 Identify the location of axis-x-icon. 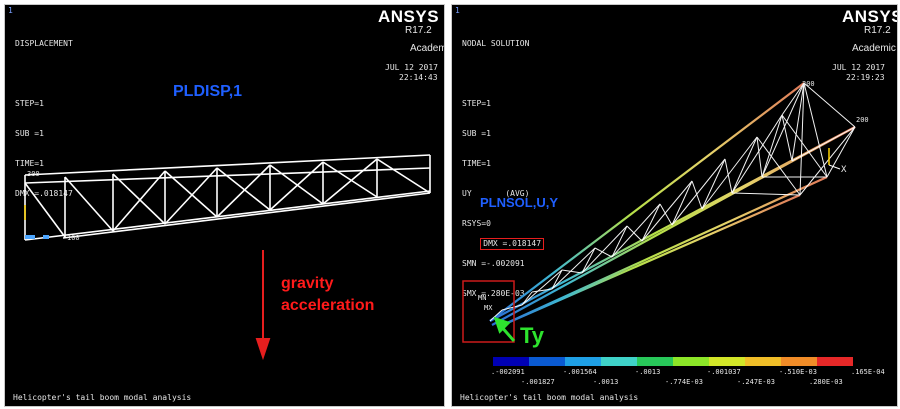
(834, 167).